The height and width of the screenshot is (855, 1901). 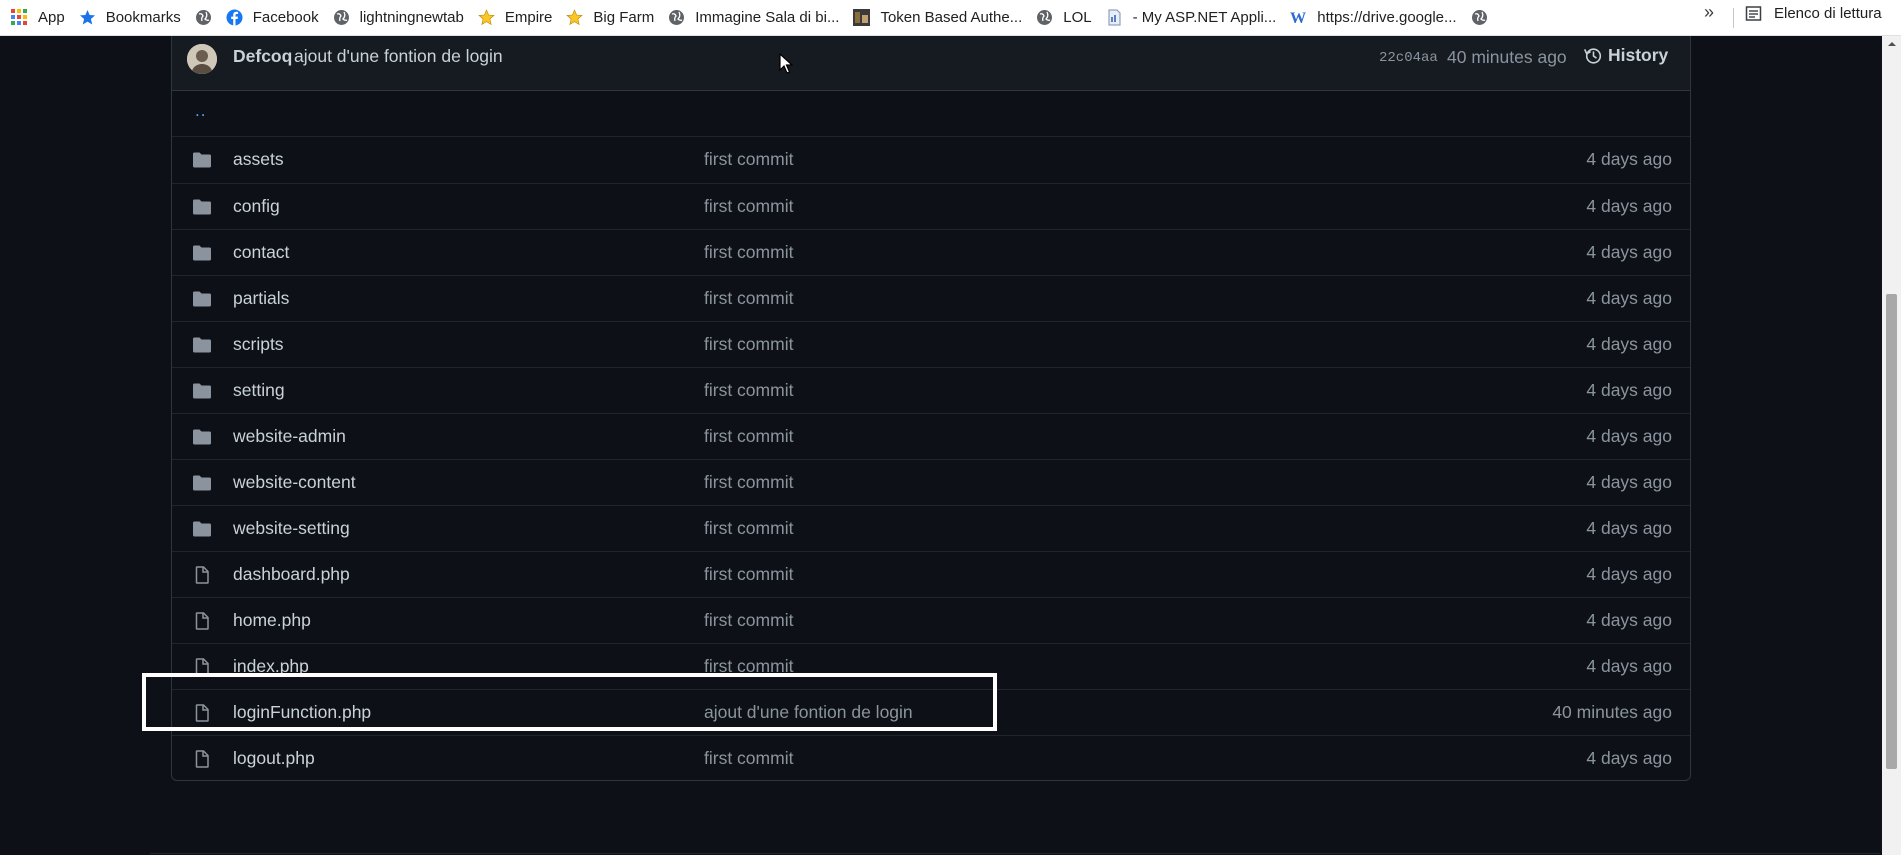 I want to click on reading-list-icon, so click(x=1753, y=13).